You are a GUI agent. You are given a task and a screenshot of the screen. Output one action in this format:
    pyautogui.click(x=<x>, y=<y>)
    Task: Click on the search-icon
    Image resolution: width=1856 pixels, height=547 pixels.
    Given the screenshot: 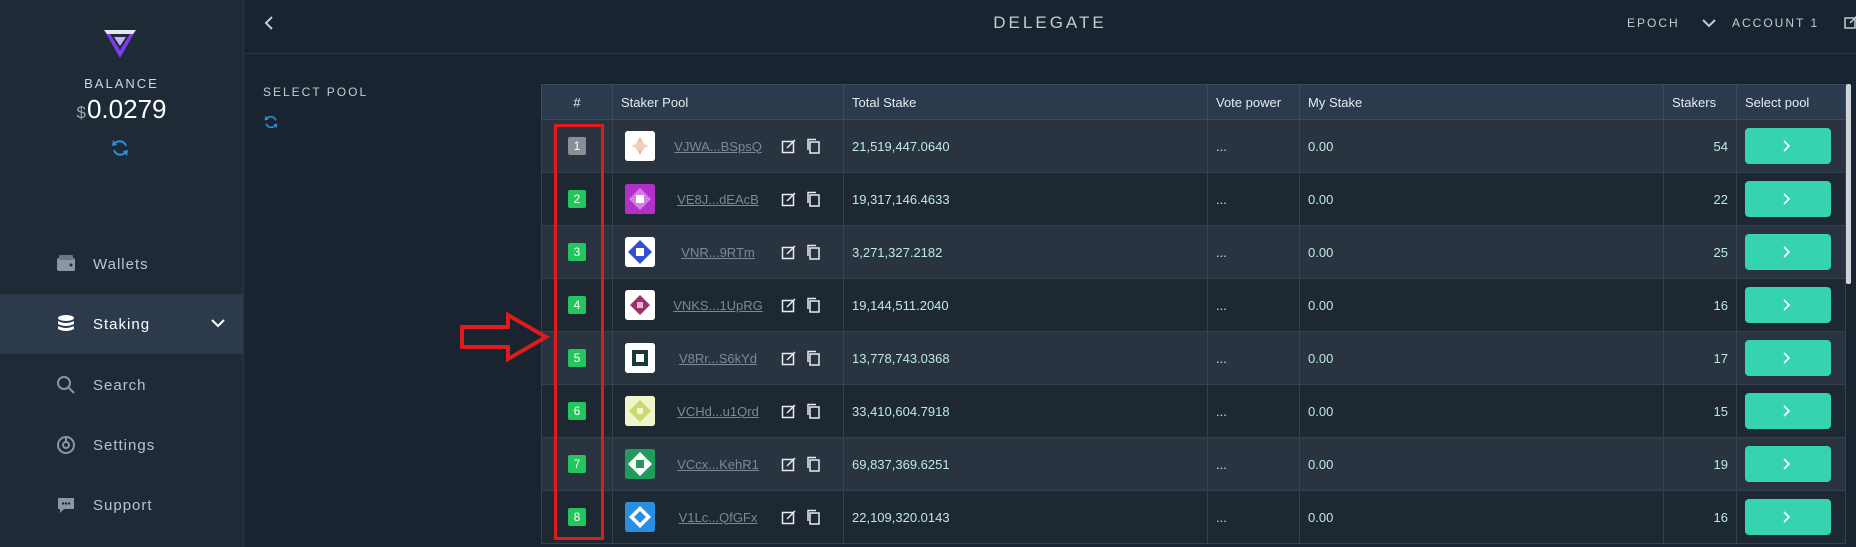 What is the action you would take?
    pyautogui.click(x=66, y=385)
    